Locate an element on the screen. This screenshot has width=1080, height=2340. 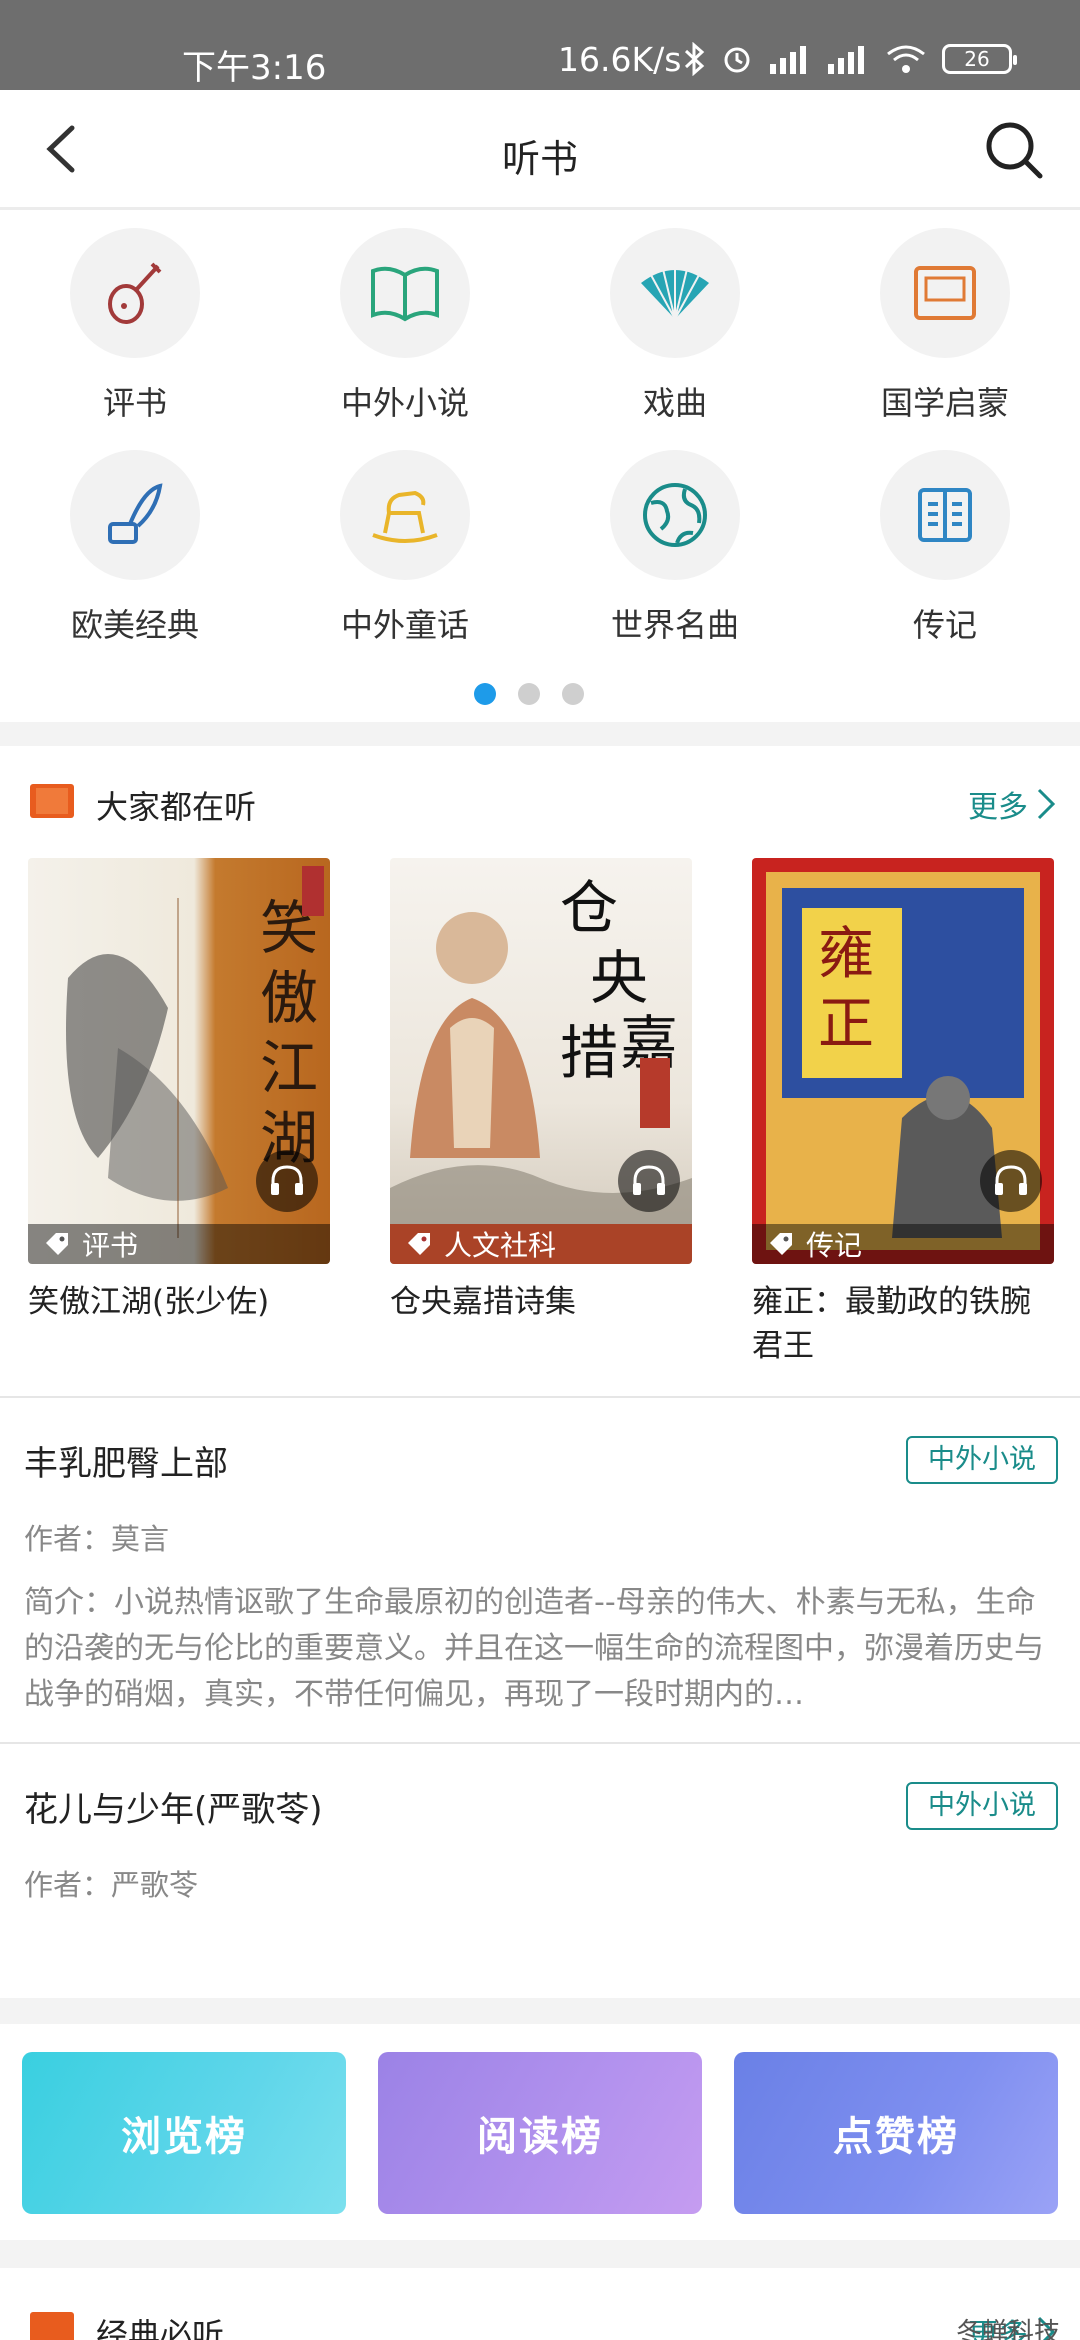
watermark: 冬蝉科技 is located at coordinates (1007, 2329).